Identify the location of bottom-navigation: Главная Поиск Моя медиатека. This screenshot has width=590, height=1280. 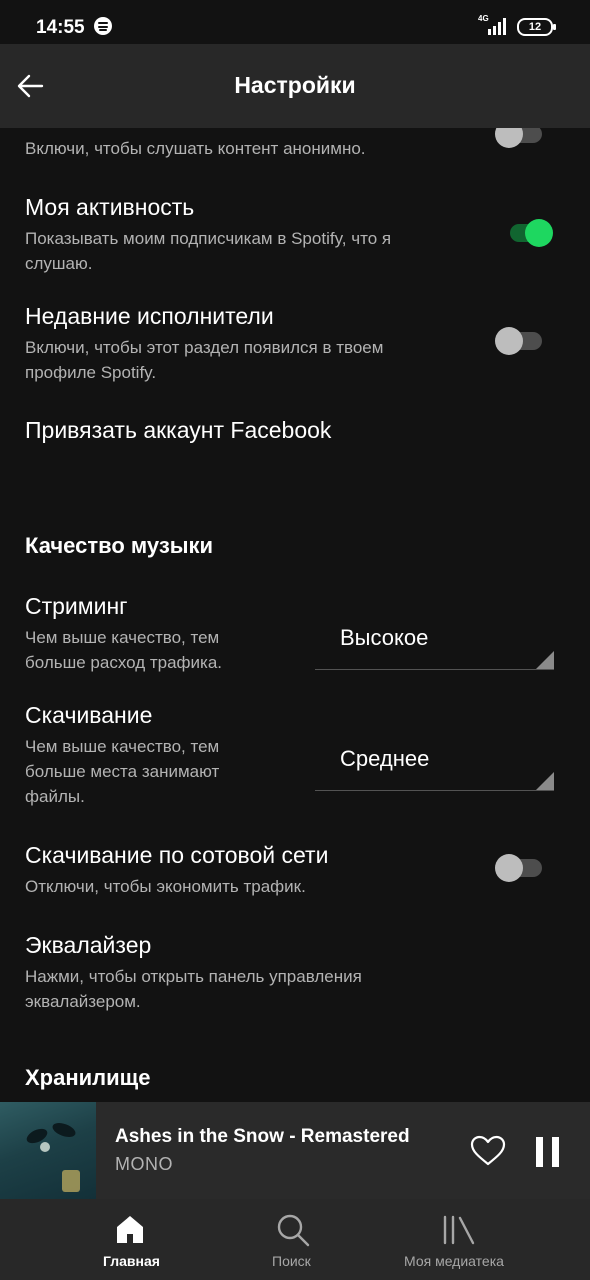
(295, 1239).